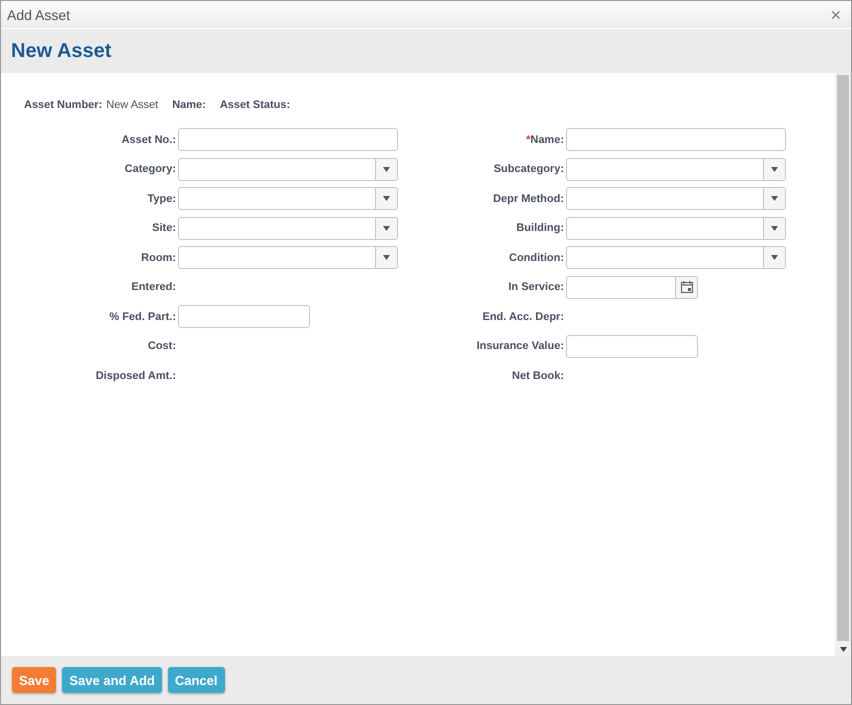  I want to click on calendar-icon, so click(686, 287).